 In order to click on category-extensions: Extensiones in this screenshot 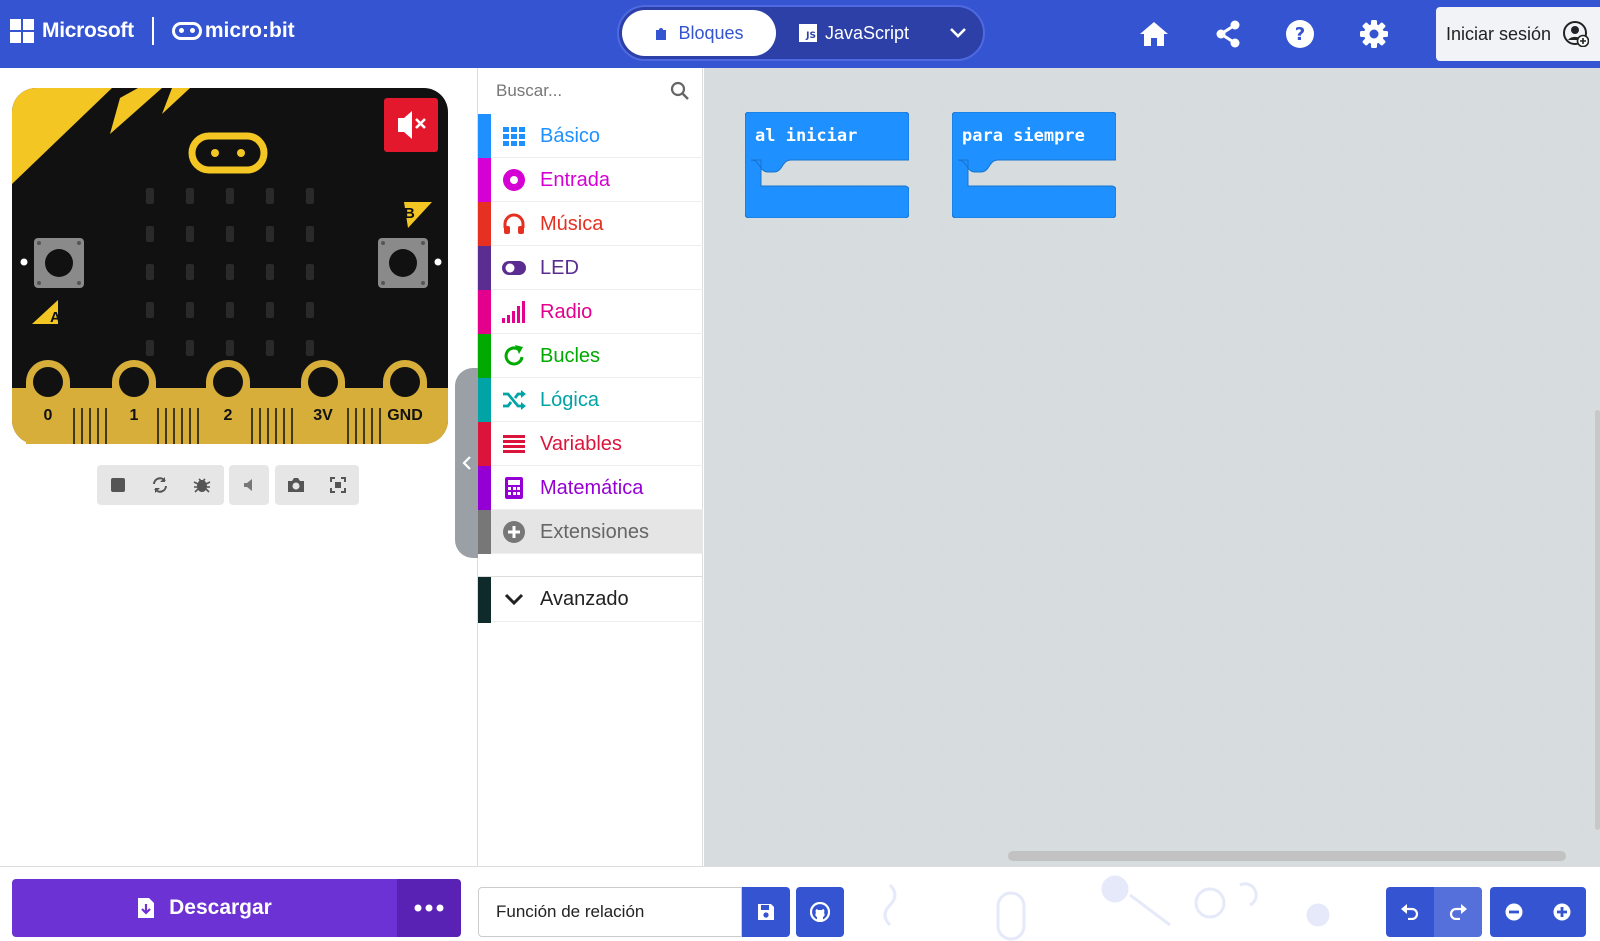, I will do `click(590, 532)`.